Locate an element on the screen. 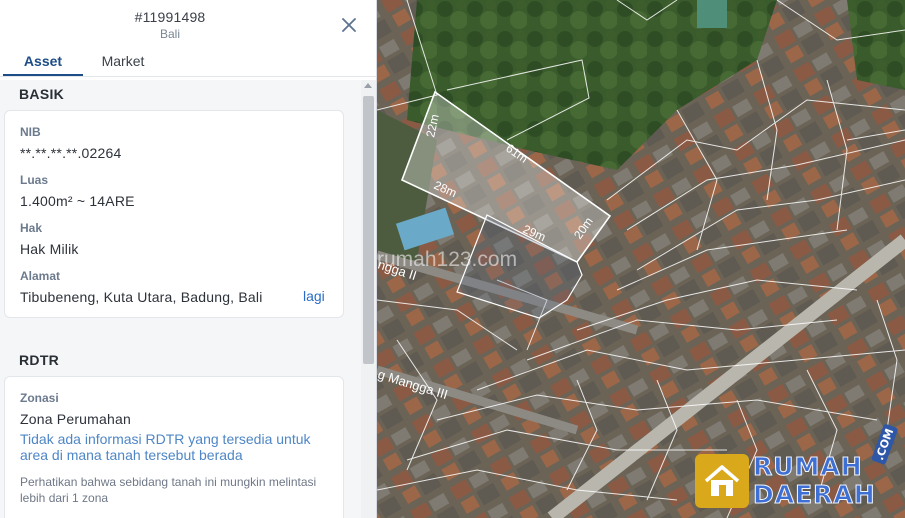  tab-divider is located at coordinates (188, 76).